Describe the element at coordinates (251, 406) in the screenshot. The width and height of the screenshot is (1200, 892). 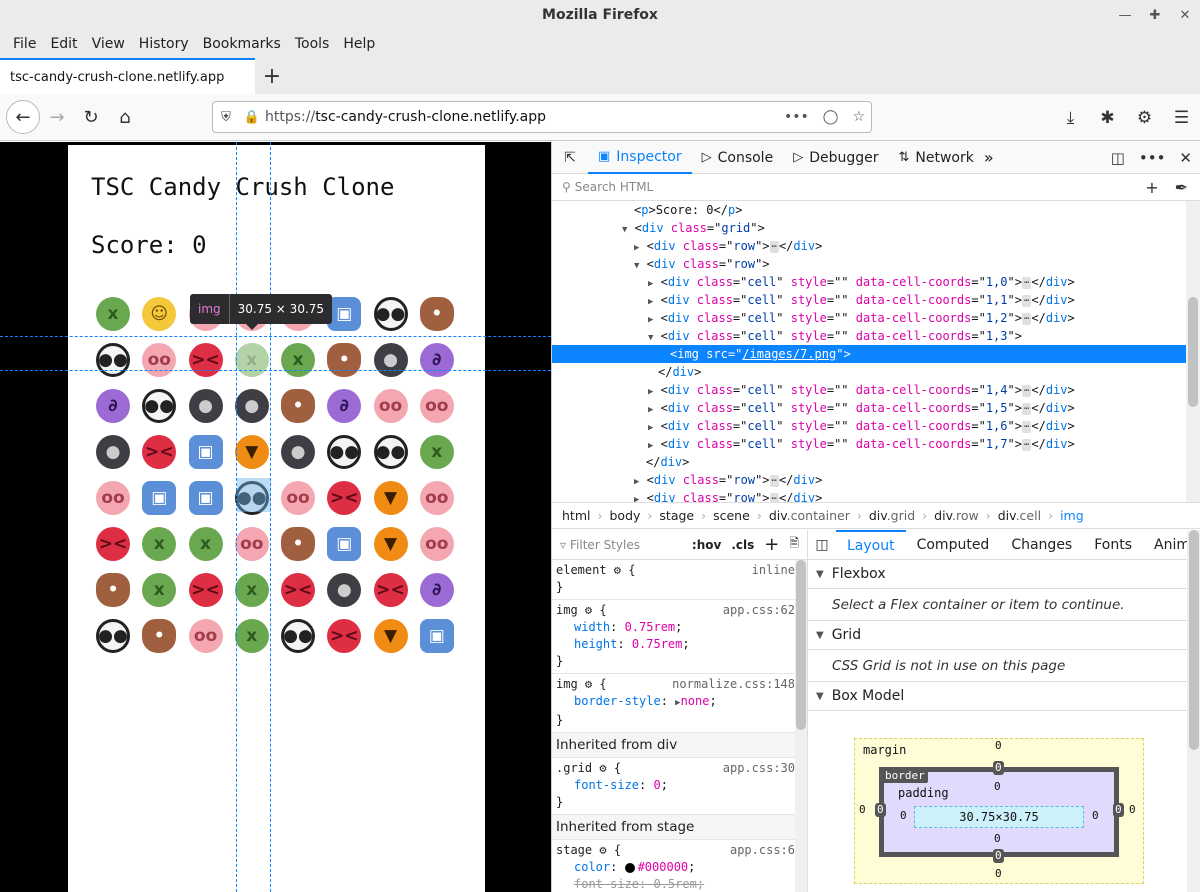
I see `gorilla-icon: ●` at that location.